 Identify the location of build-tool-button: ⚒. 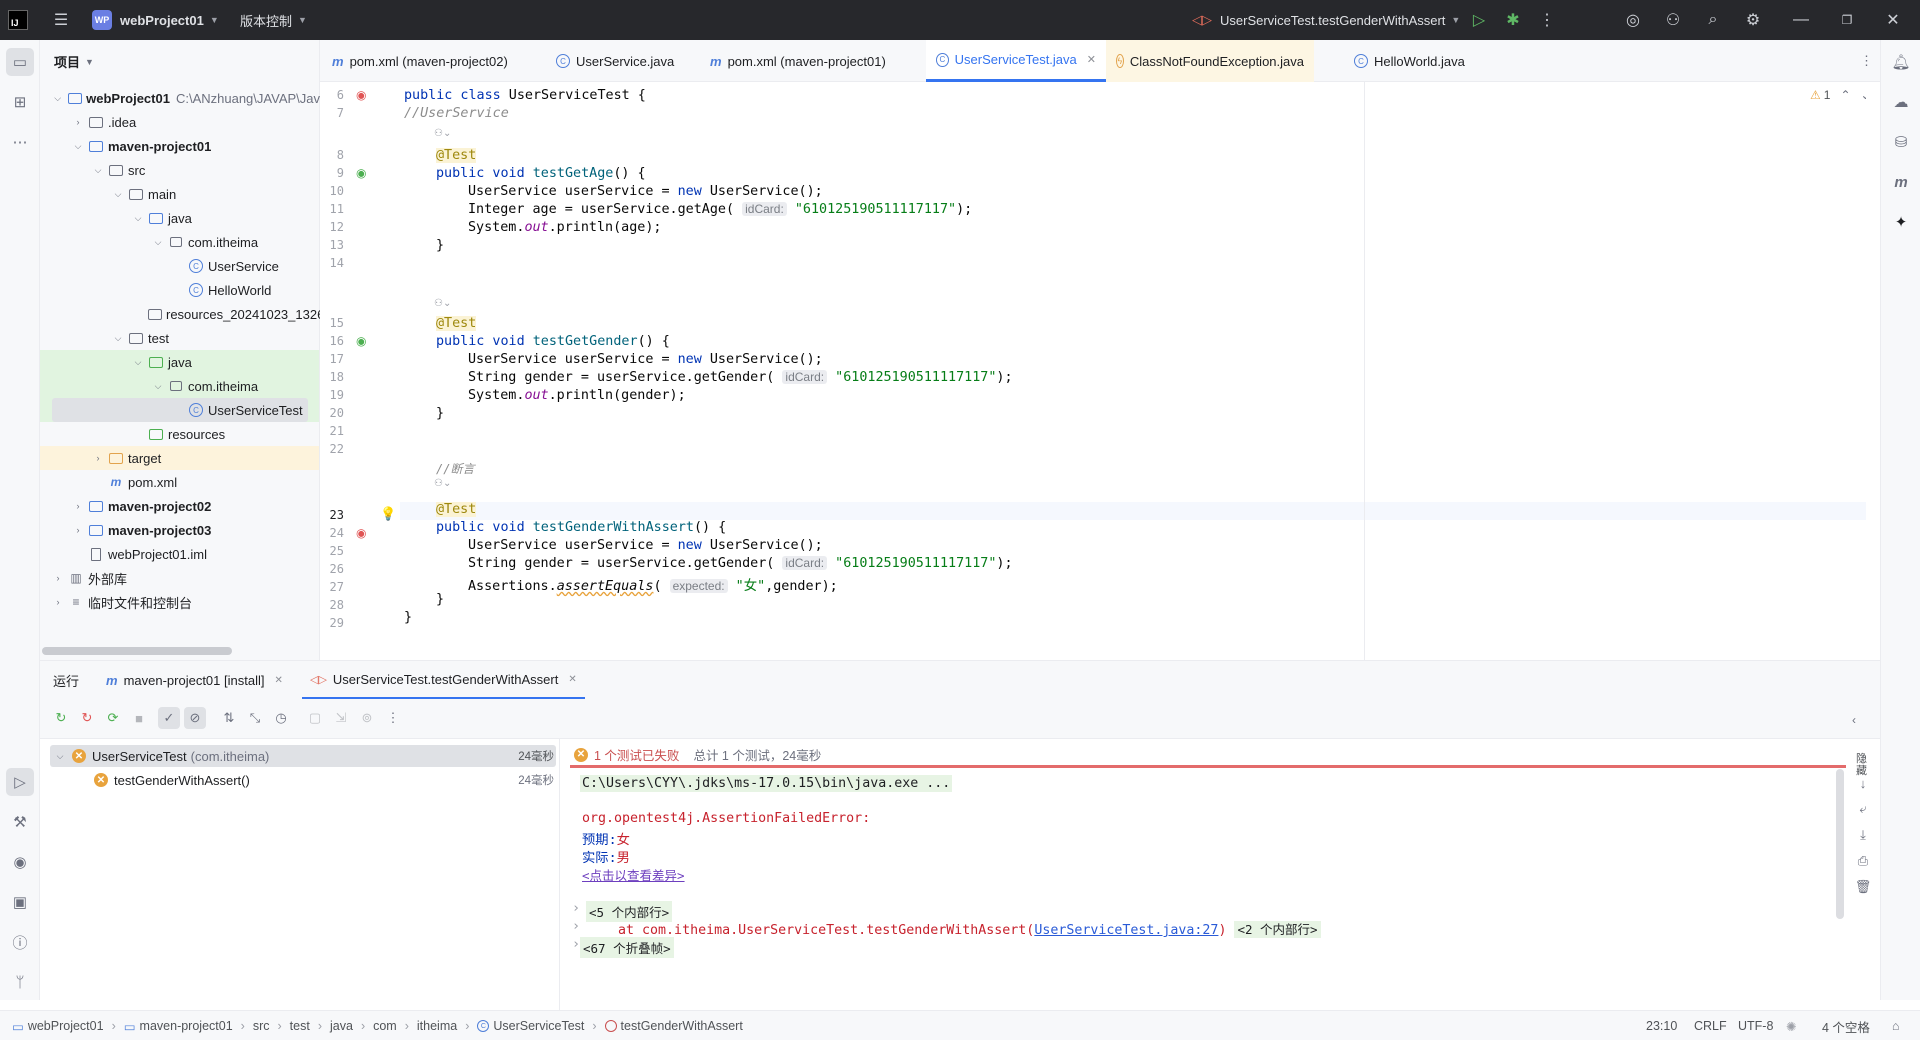
(20, 822).